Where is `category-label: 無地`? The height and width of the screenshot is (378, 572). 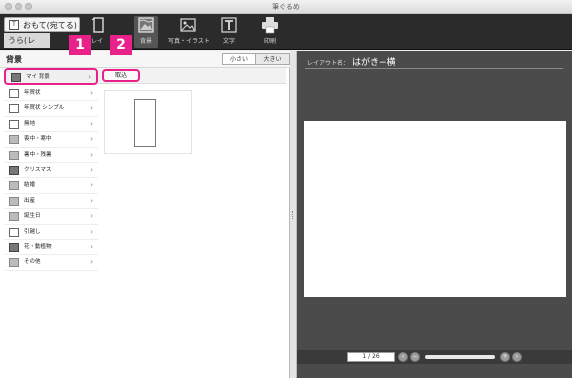
category-label: 無地 is located at coordinates (30, 123).